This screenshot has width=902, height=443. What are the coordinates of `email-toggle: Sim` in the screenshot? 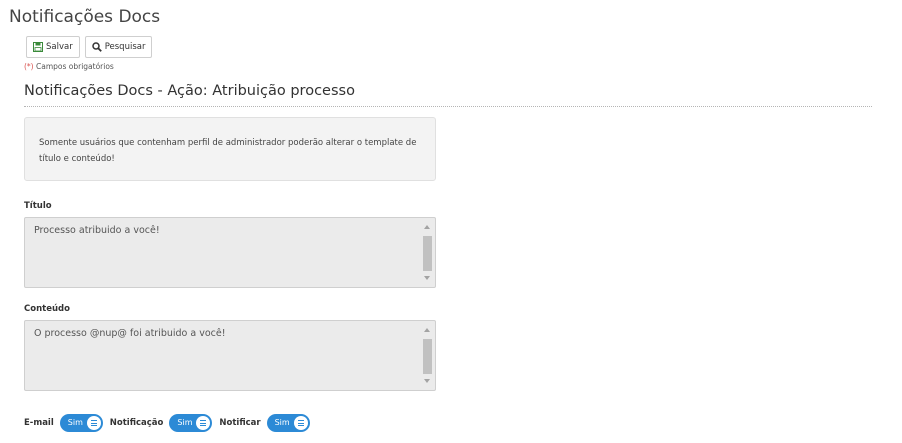 It's located at (81, 423).